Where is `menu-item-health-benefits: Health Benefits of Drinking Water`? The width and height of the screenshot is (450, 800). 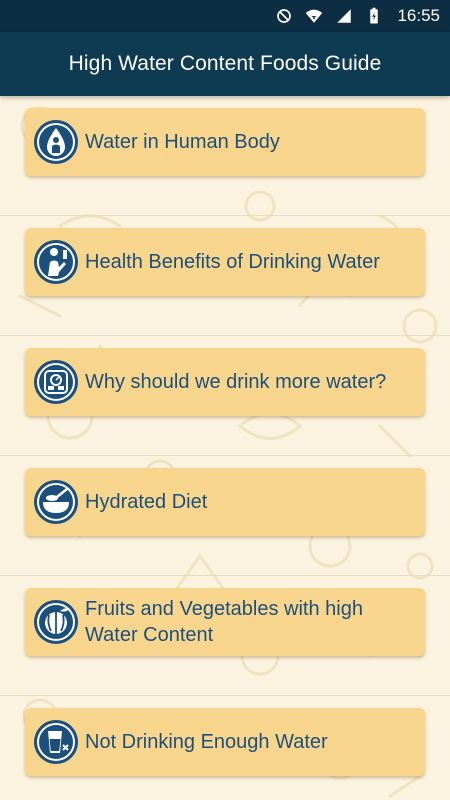
menu-item-health-benefits: Health Benefits of Drinking Water is located at coordinates (225, 262).